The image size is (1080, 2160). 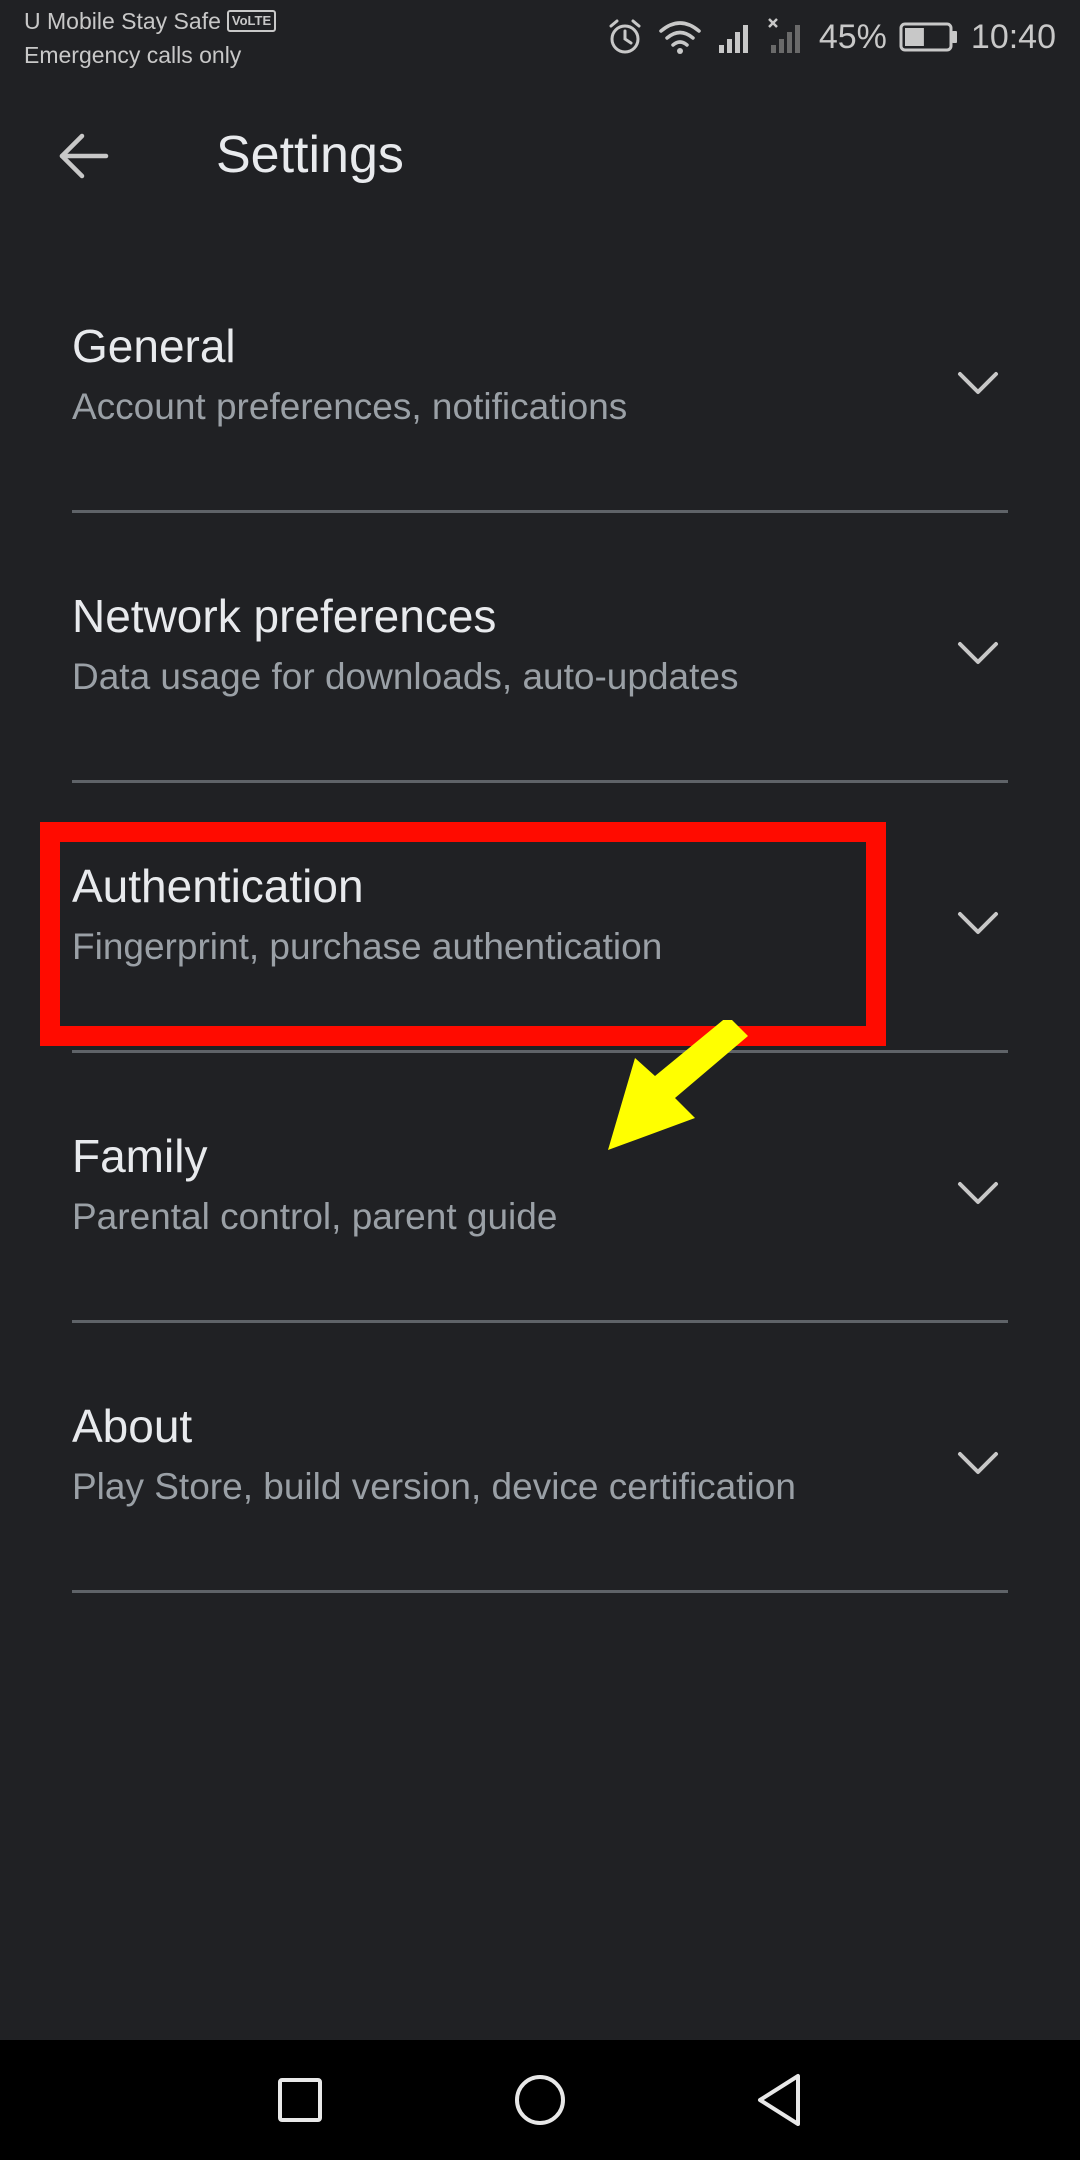 I want to click on home-icon, so click(x=540, y=2100).